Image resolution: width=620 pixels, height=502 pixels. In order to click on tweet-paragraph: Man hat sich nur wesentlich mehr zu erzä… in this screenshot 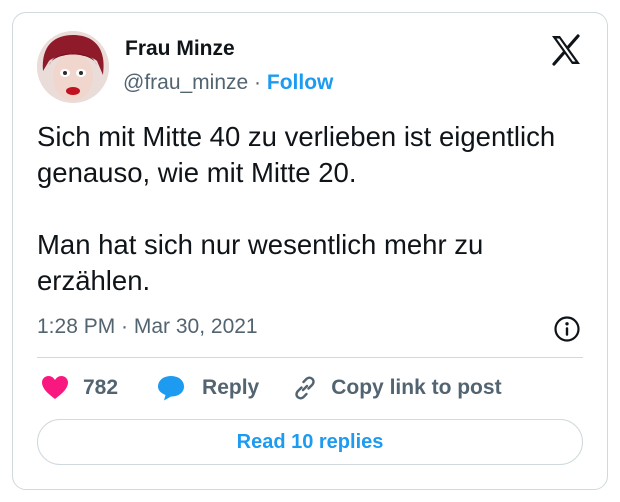, I will do `click(260, 262)`.